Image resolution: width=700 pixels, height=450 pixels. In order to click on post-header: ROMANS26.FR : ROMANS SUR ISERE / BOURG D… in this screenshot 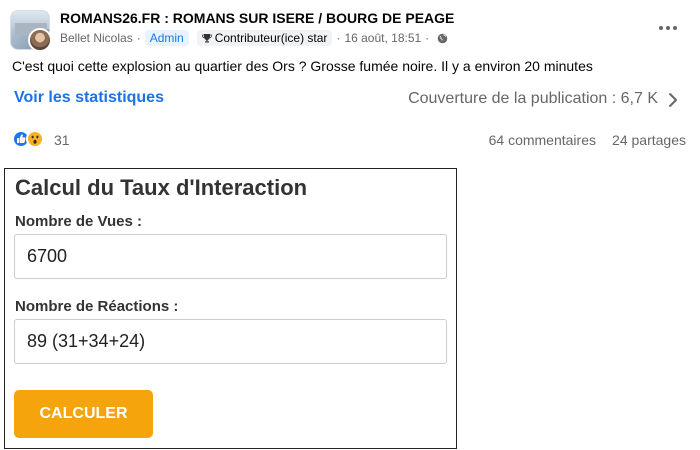, I will do `click(350, 29)`.